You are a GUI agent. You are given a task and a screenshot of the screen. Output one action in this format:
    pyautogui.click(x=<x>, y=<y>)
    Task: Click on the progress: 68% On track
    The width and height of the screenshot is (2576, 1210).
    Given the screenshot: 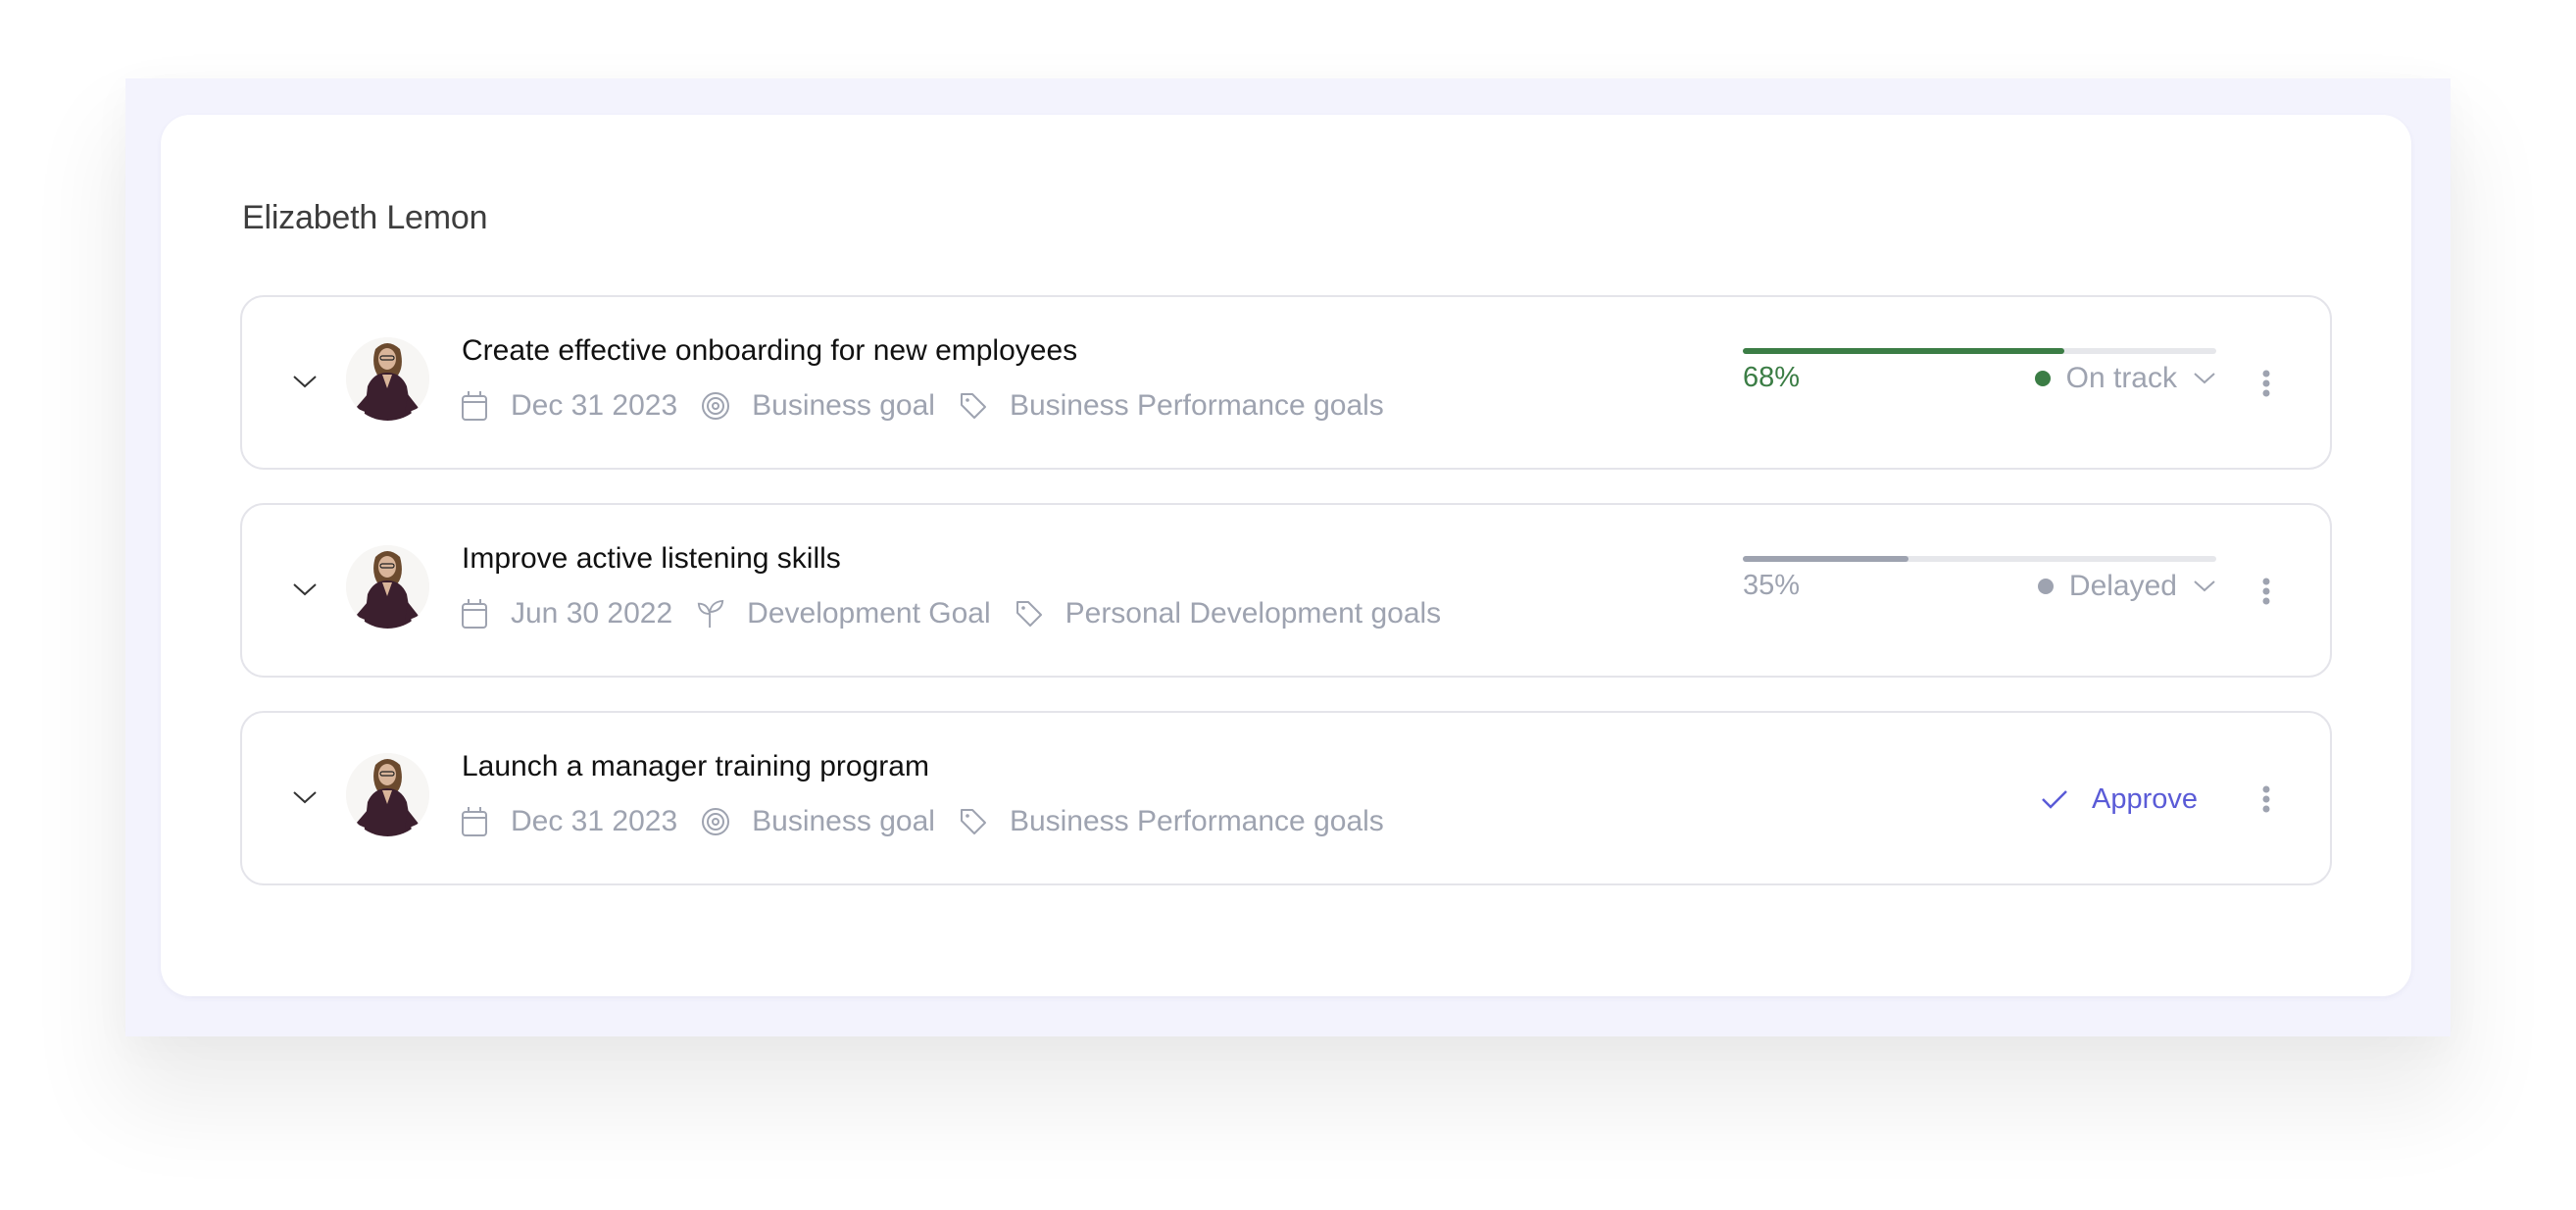 What is the action you would take?
    pyautogui.click(x=1979, y=371)
    